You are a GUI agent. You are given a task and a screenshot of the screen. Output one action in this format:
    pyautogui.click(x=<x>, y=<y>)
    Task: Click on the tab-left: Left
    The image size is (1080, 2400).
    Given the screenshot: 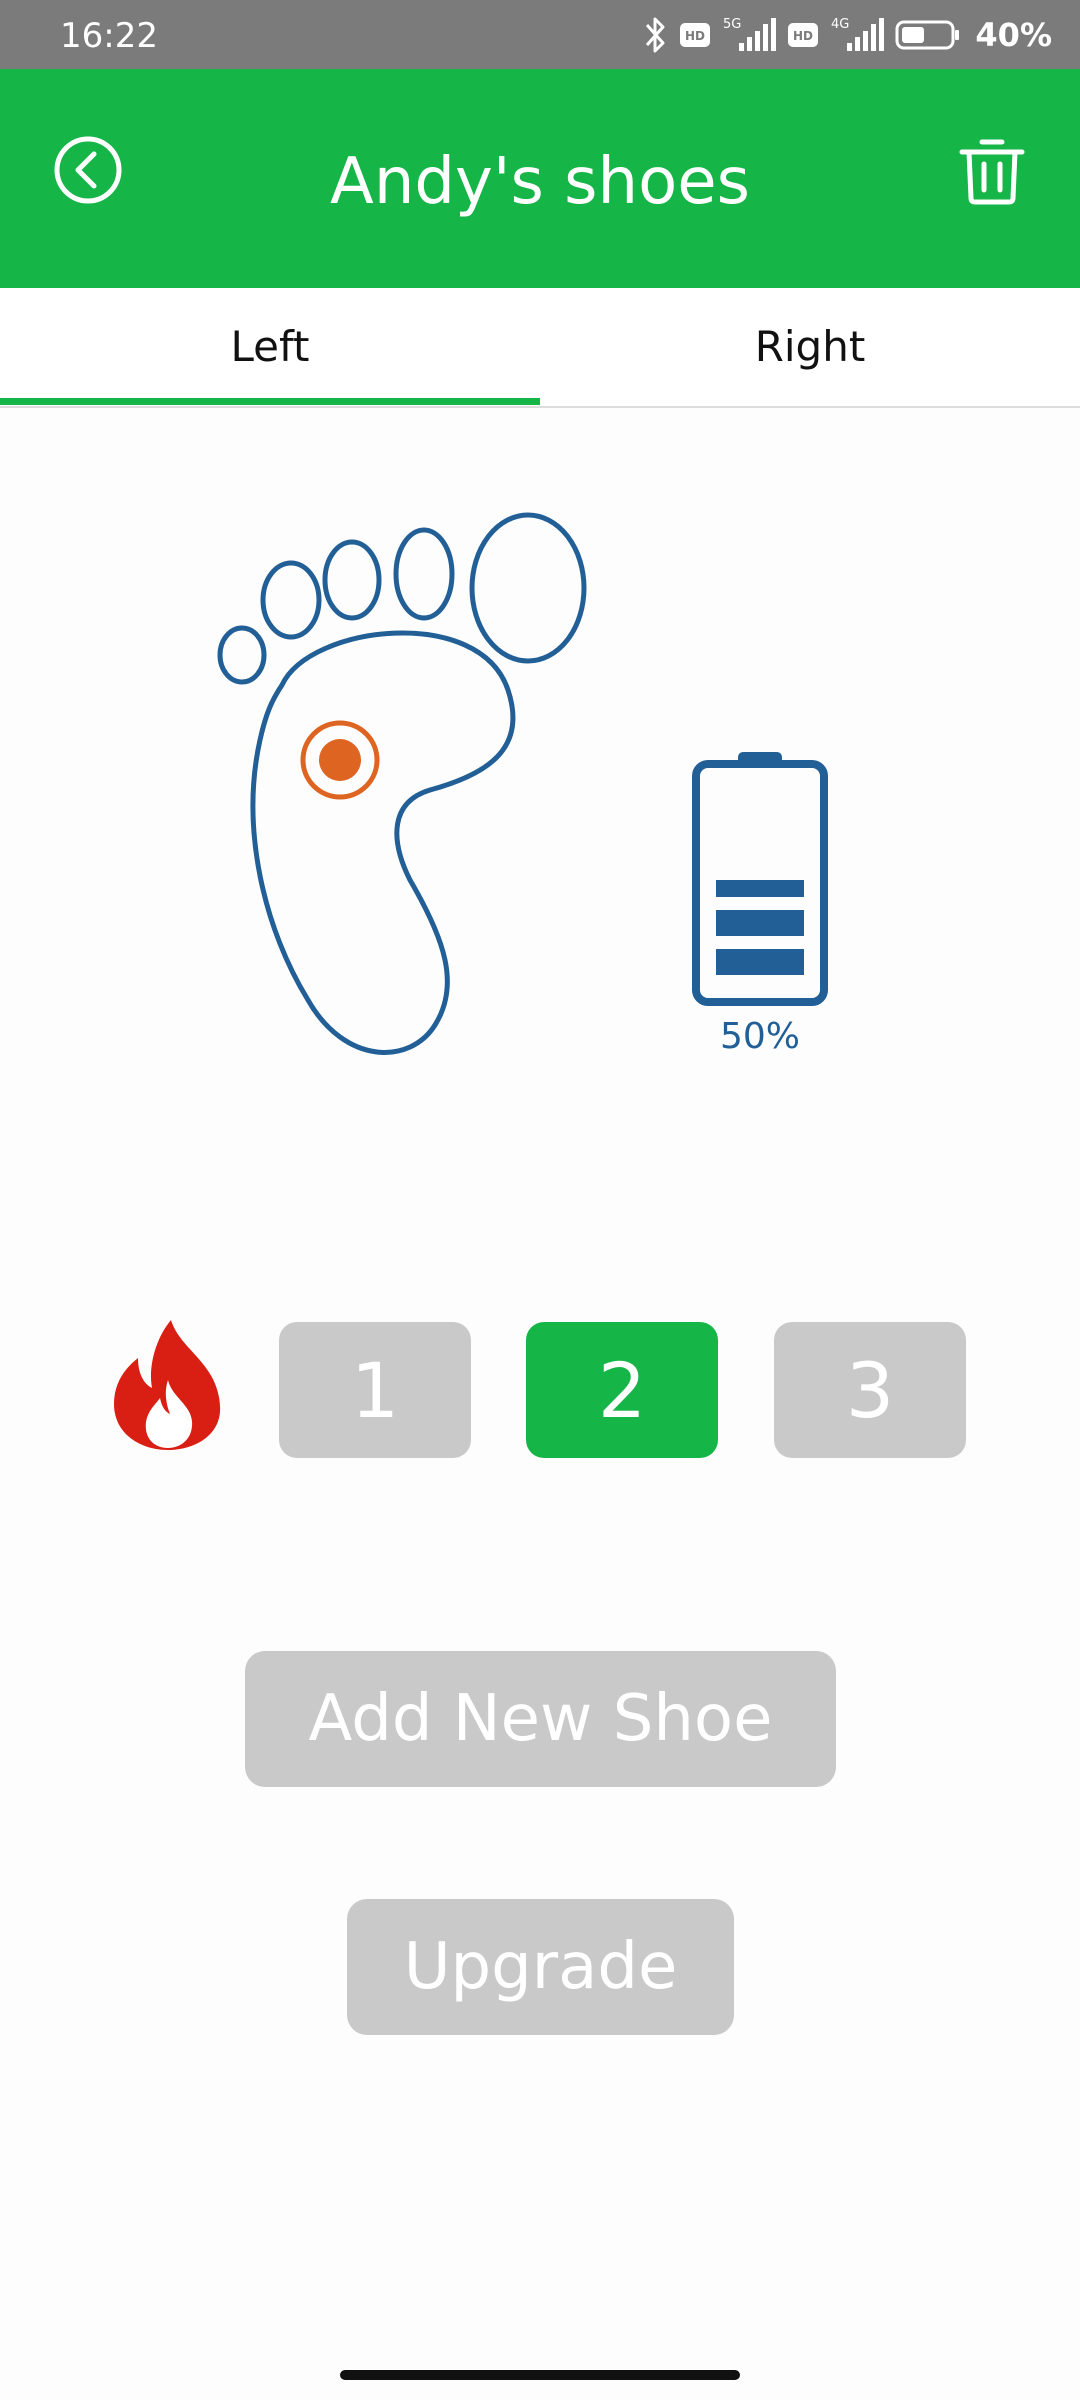 What is the action you would take?
    pyautogui.click(x=270, y=347)
    